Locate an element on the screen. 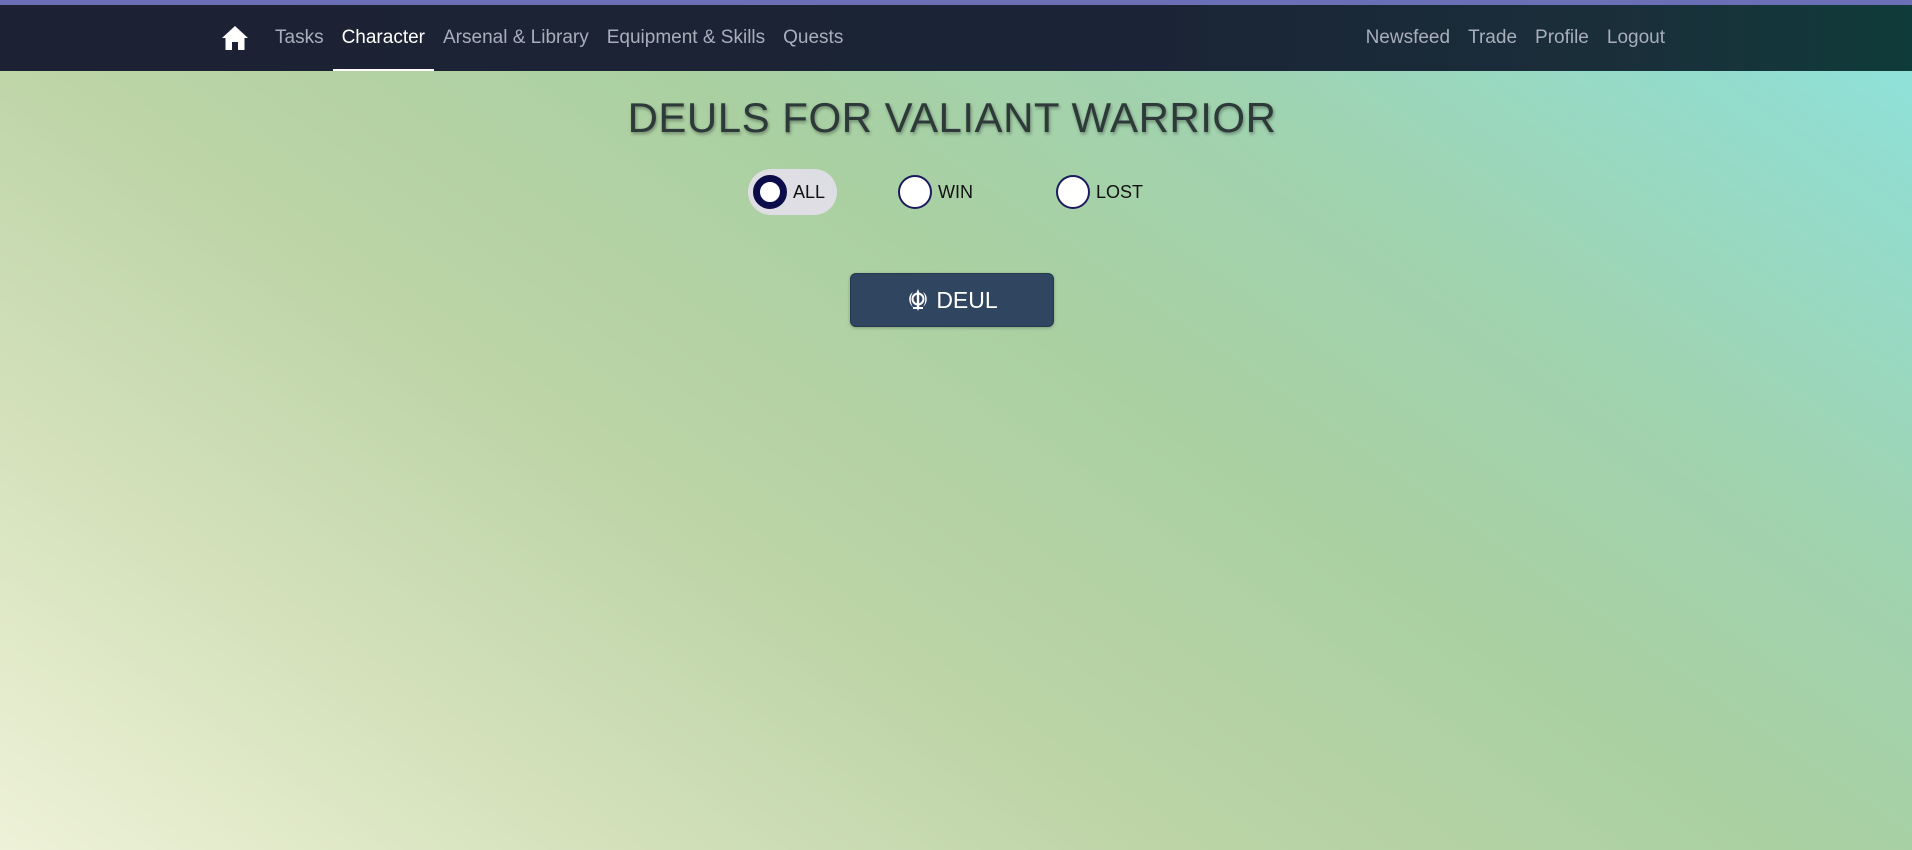  nav-link-profile: Profile is located at coordinates (1562, 38).